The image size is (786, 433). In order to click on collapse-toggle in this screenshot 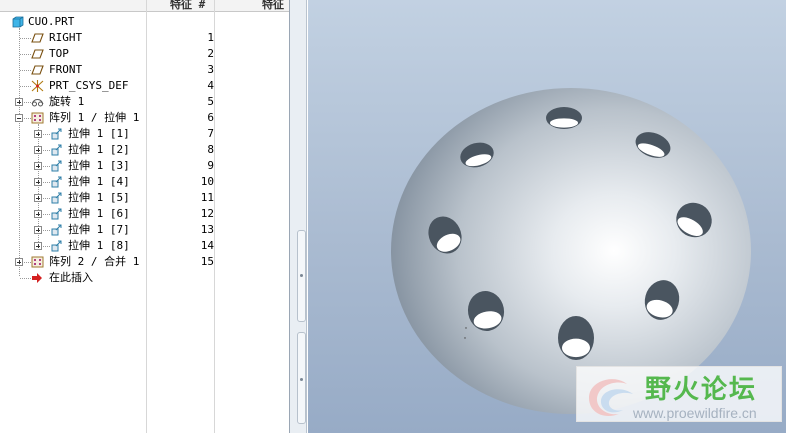, I will do `click(19, 118)`.